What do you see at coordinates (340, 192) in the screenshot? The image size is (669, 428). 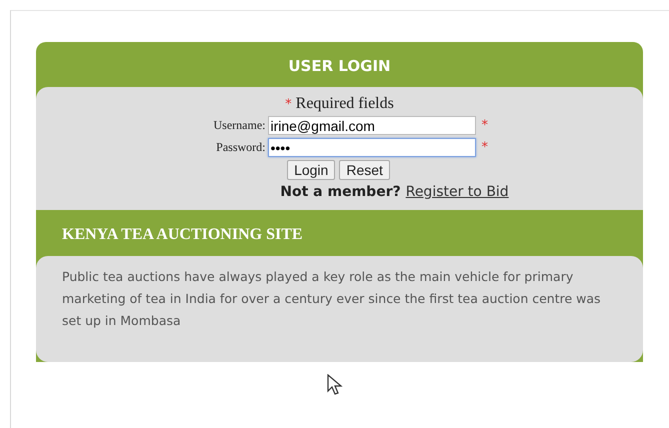 I see `member-prompt: Not a member?` at bounding box center [340, 192].